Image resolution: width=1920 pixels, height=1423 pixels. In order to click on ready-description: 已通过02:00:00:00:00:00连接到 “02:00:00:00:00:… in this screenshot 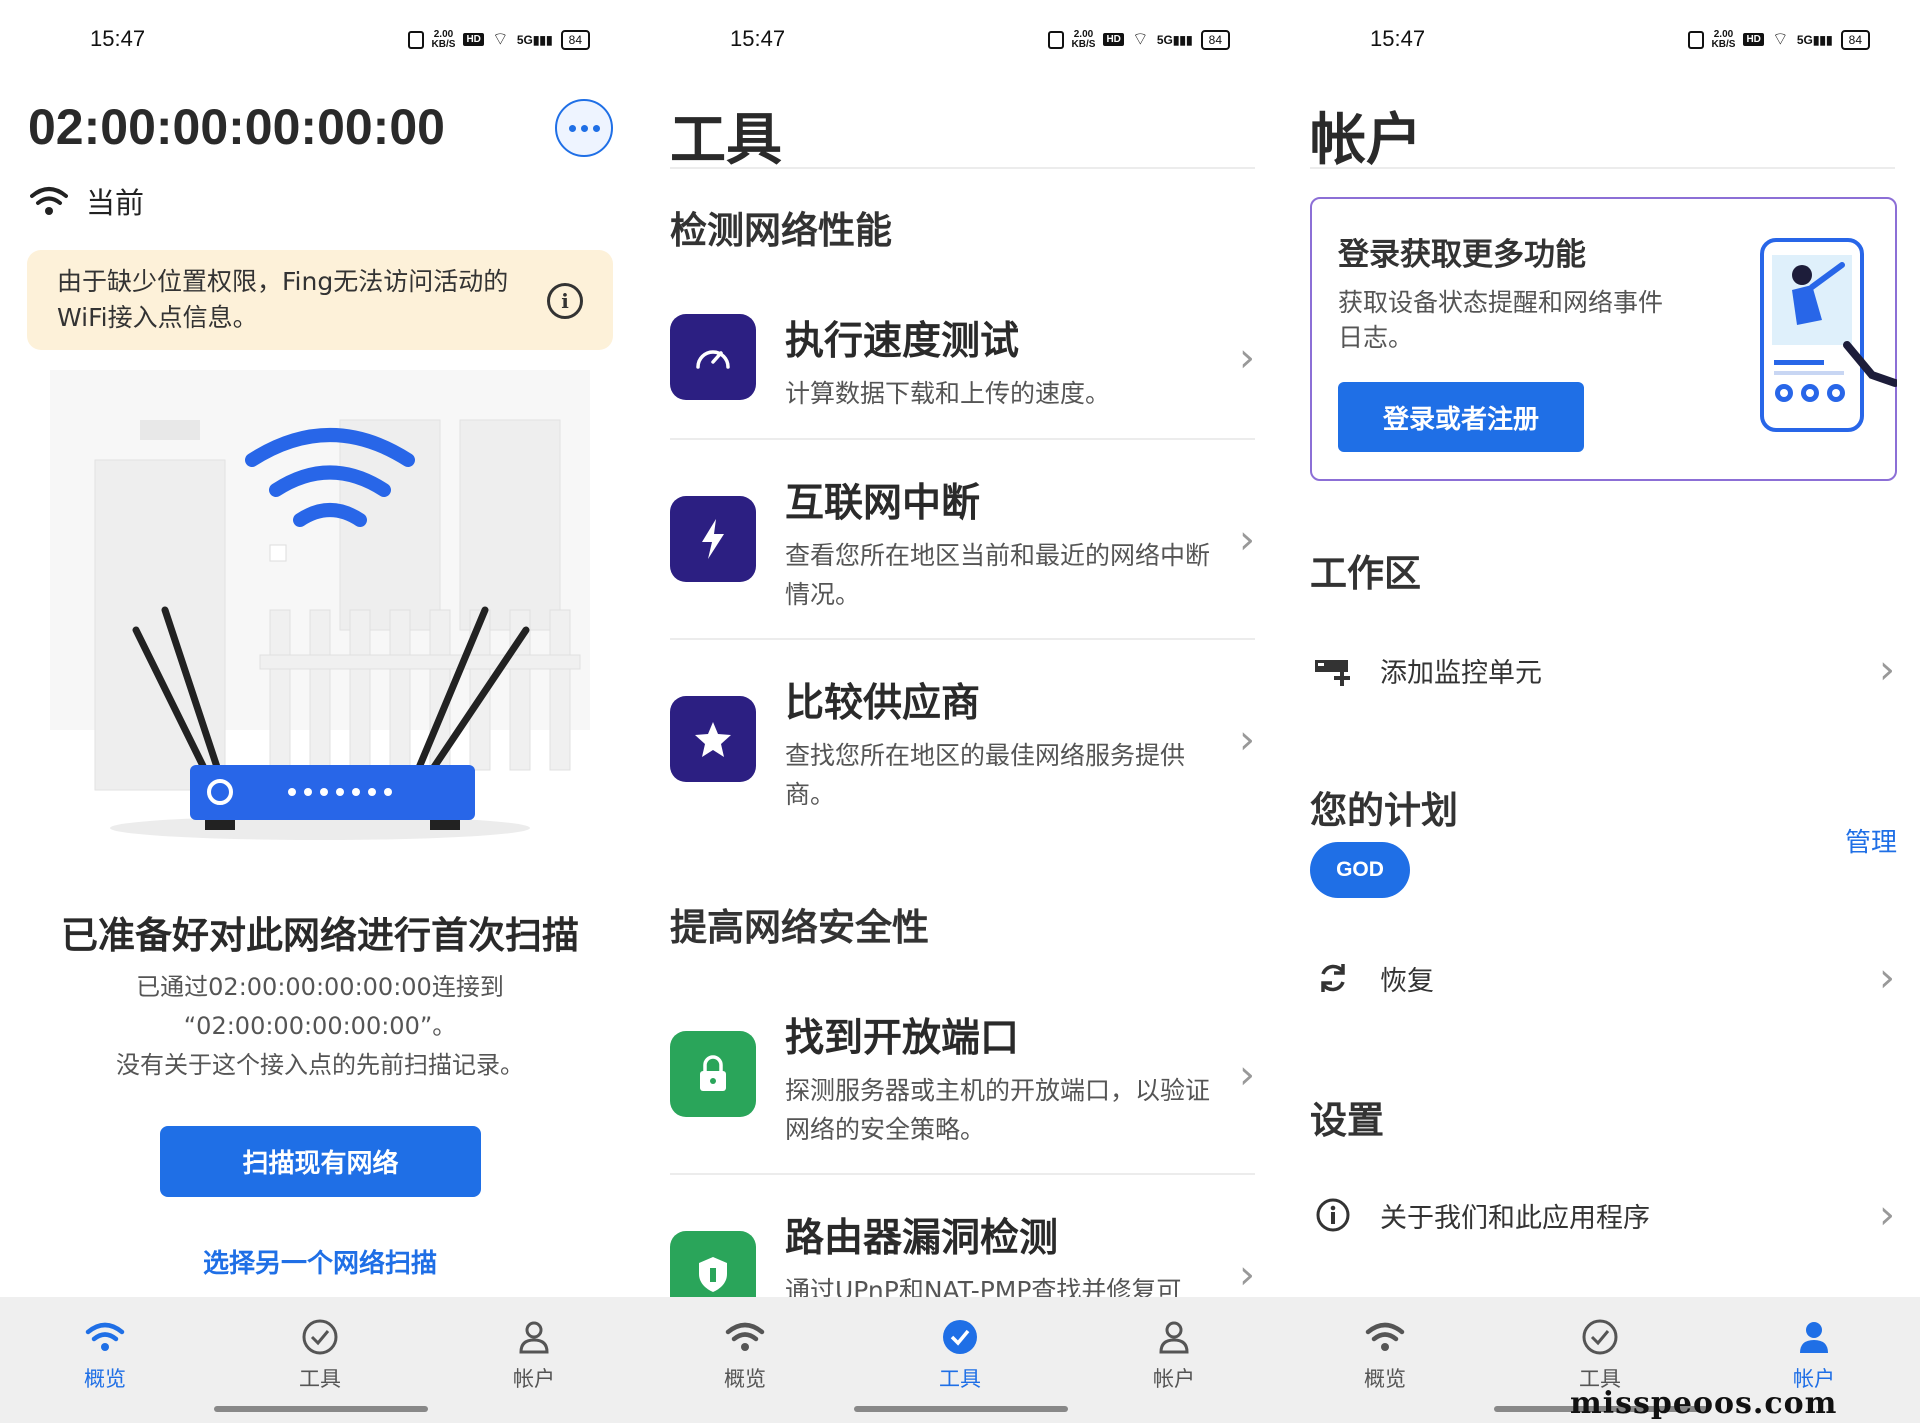, I will do `click(320, 1026)`.